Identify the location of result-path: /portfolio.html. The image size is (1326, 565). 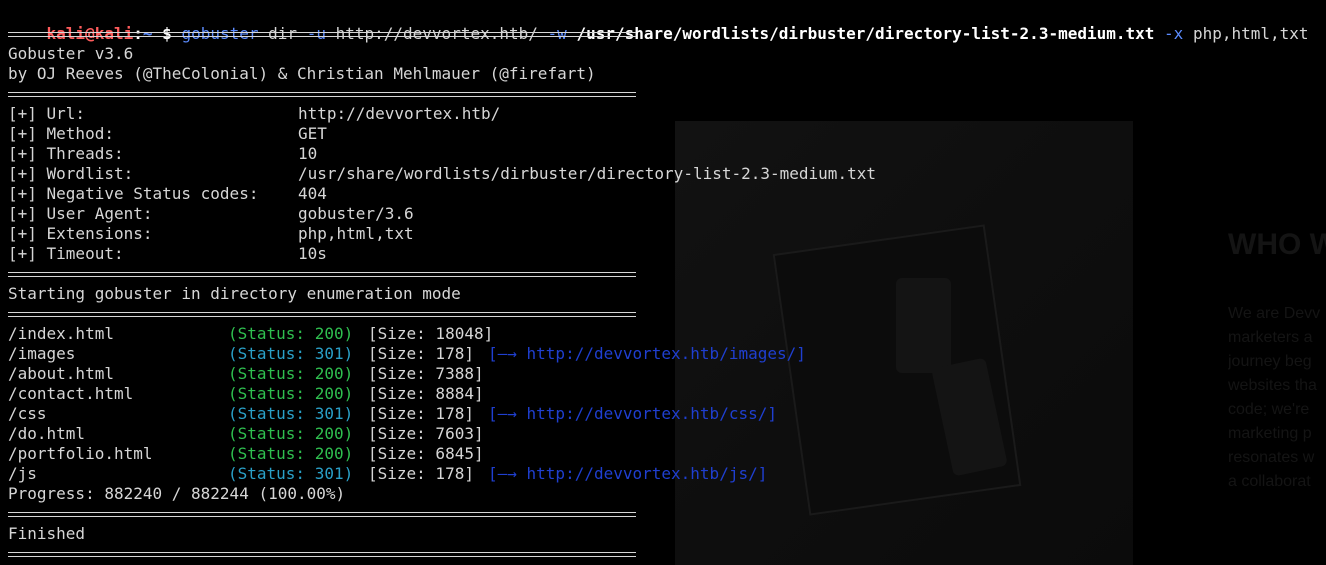
(80, 453).